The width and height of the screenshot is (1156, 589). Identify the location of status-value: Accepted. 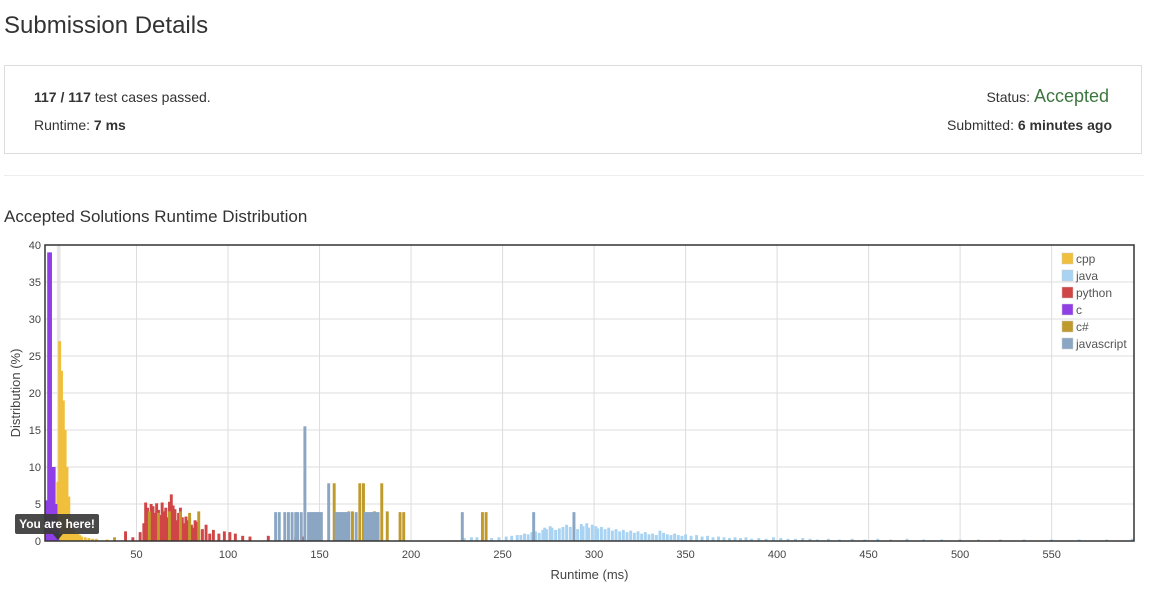
(1071, 96).